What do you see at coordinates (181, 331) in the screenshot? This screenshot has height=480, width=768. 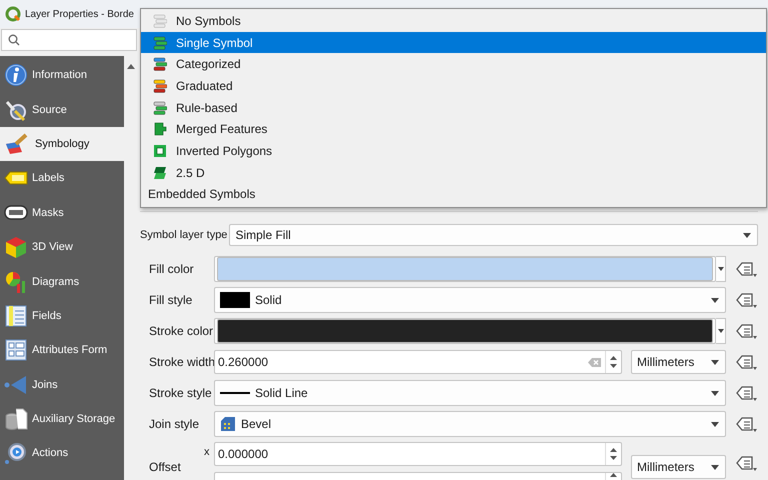 I see `field-label: Stroke color` at bounding box center [181, 331].